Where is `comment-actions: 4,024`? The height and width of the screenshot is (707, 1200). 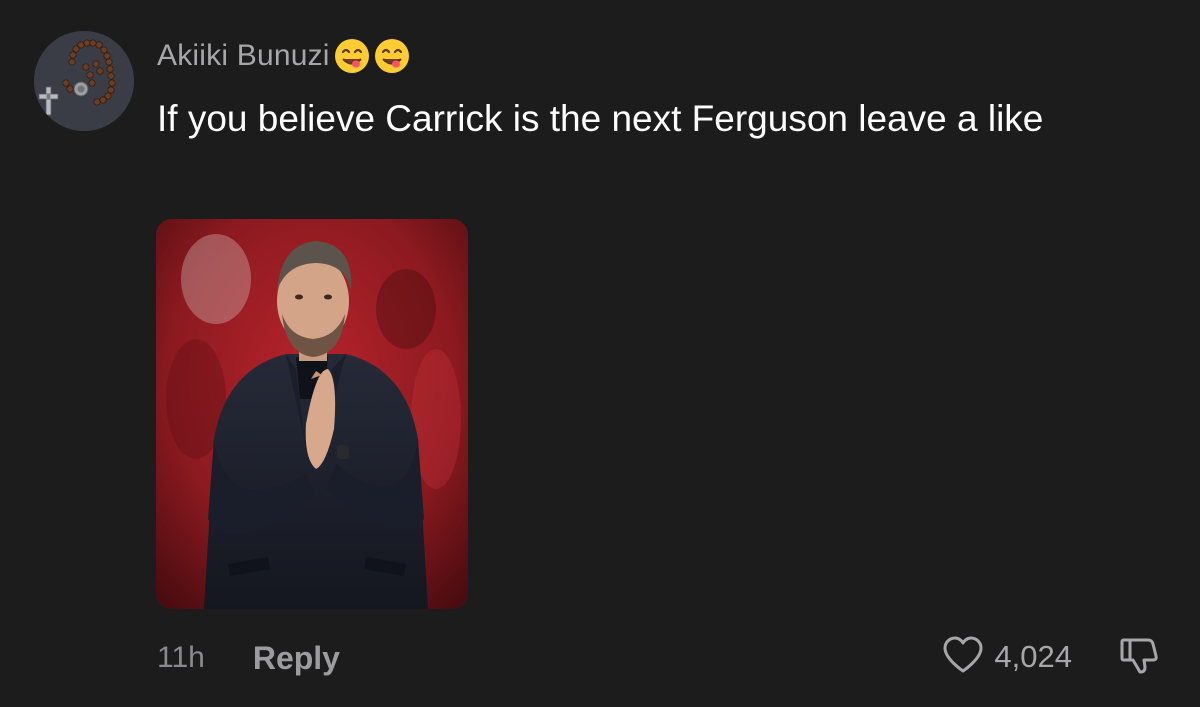 comment-actions: 4,024 is located at coordinates (1051, 657).